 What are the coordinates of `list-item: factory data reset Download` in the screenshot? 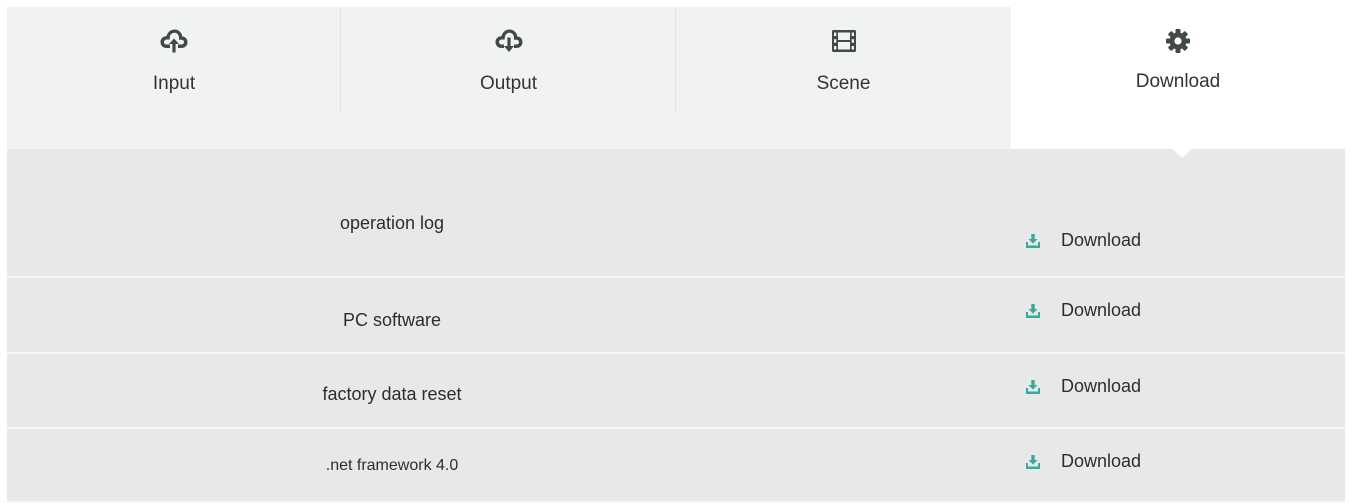 It's located at (676, 391).